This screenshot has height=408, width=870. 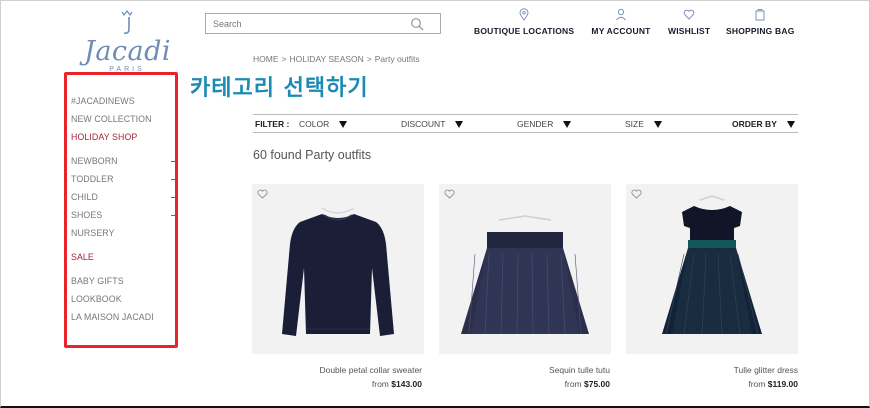 I want to click on breadcrumb: HOME > HOLIDAY SEASON > Party outfits, so click(x=338, y=59).